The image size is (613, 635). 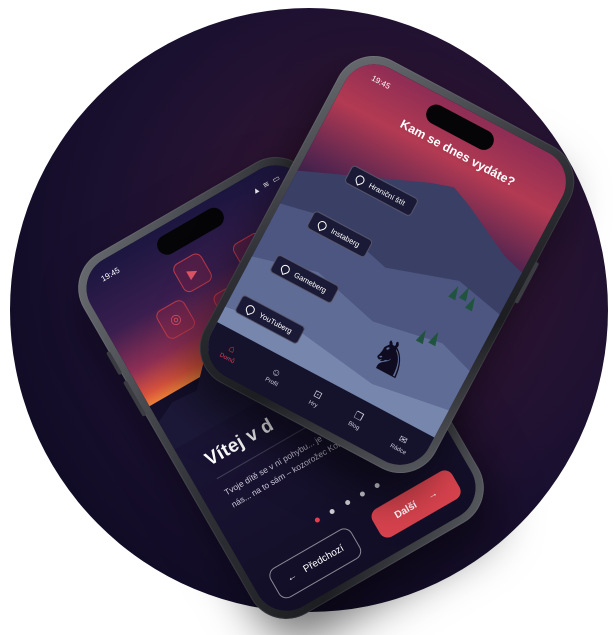 What do you see at coordinates (403, 440) in the screenshot?
I see `message-icon: ✉` at bounding box center [403, 440].